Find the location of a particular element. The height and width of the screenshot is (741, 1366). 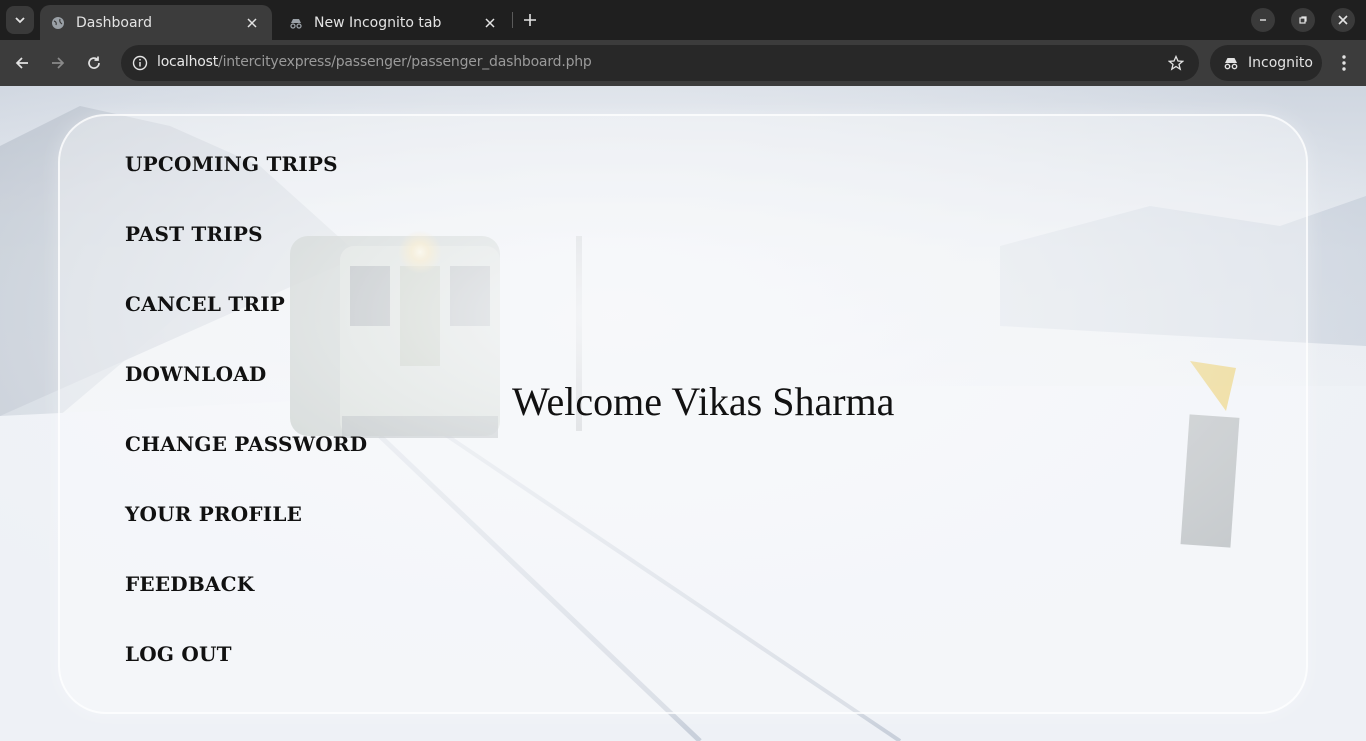

minimize-icon is located at coordinates (1263, 20).